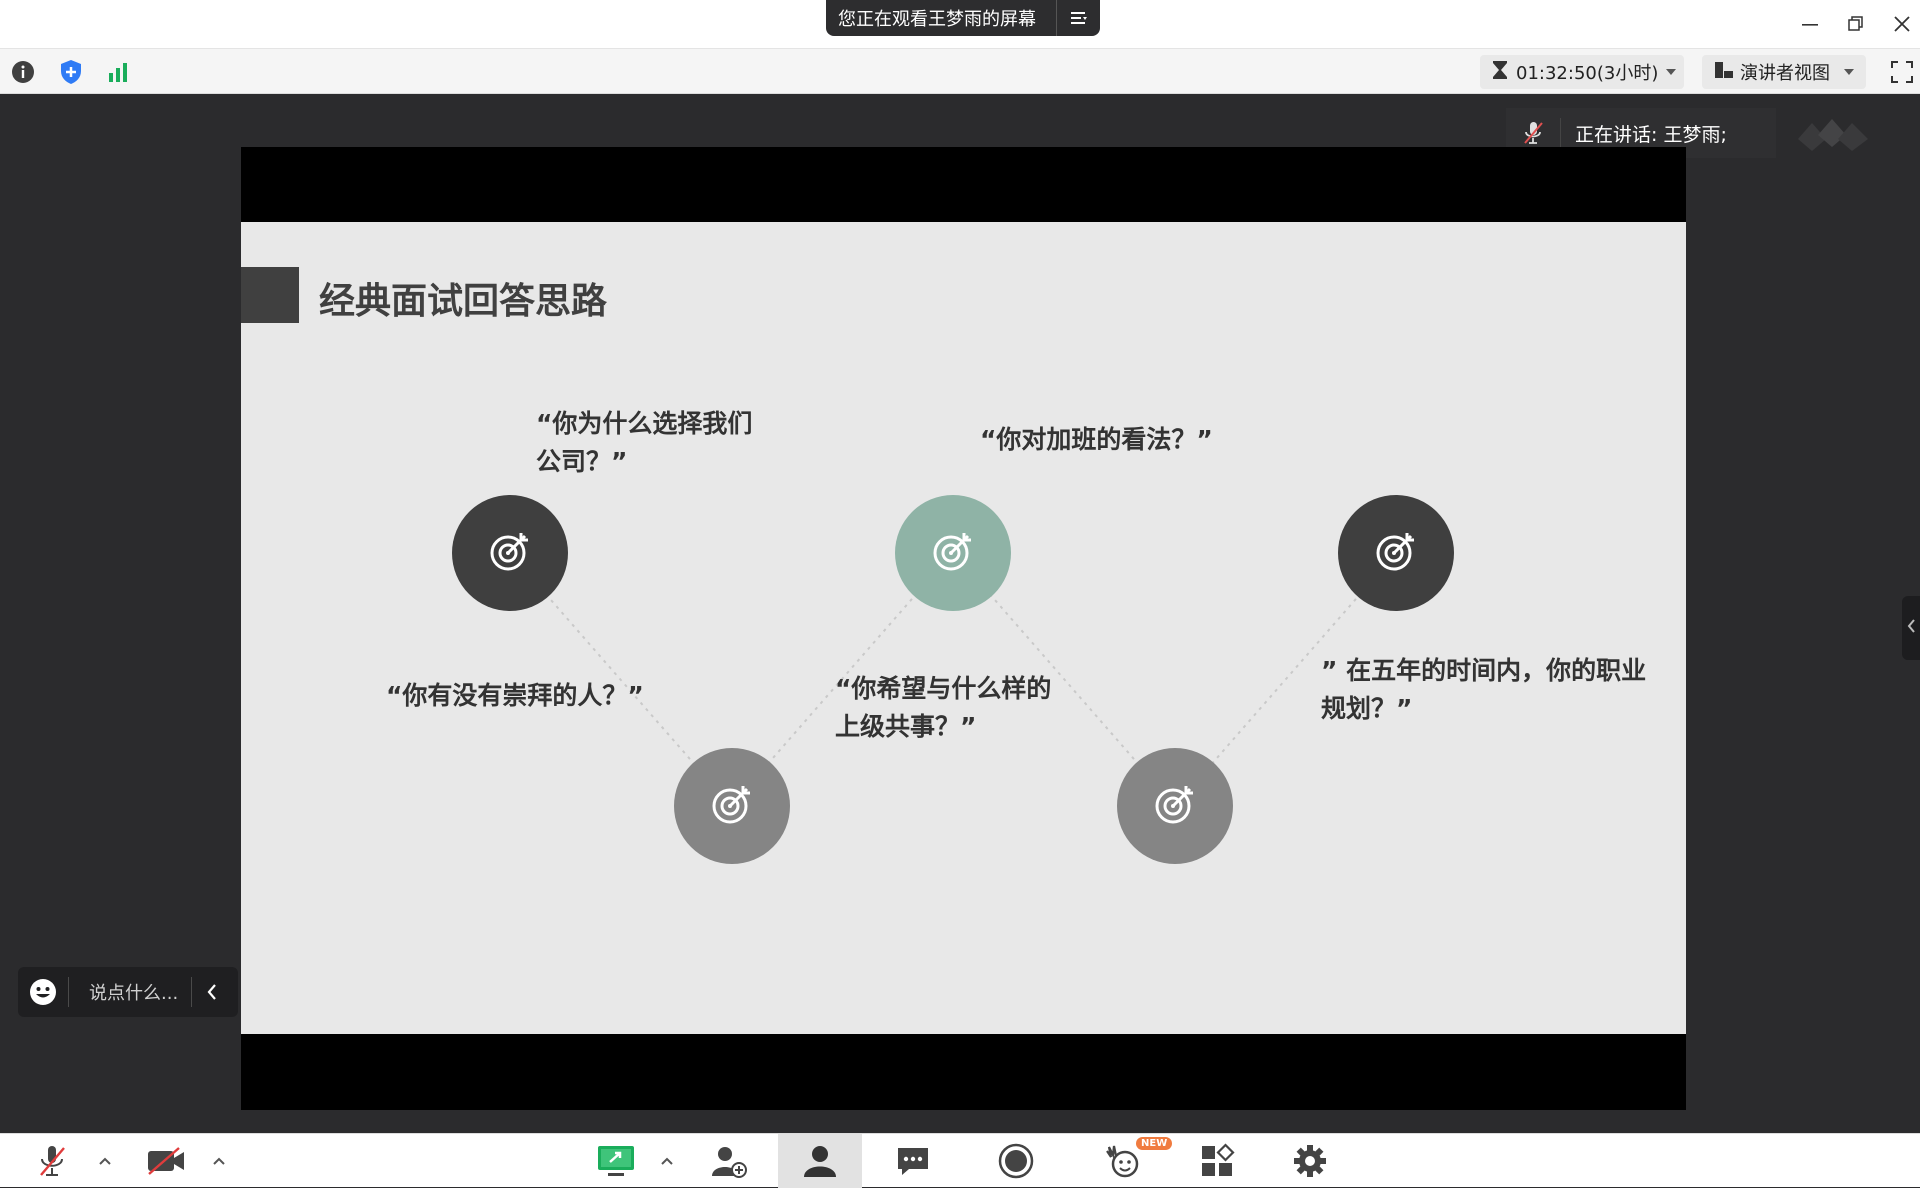  I want to click on connector-lines, so click(953, 679).